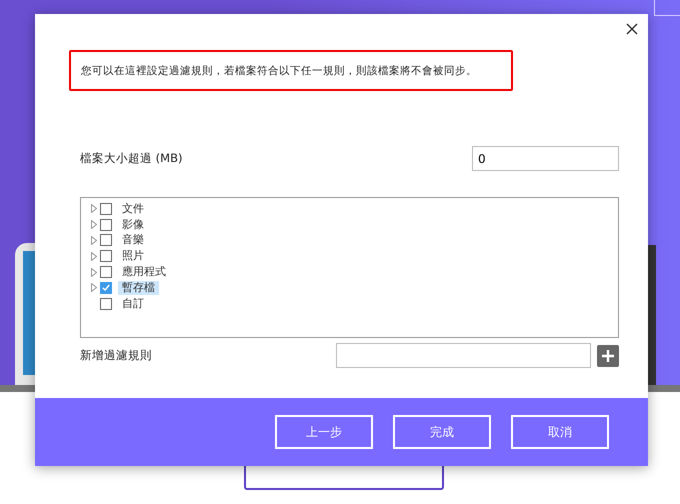  What do you see at coordinates (138, 287) in the screenshot?
I see `category-item: 暫存檔` at bounding box center [138, 287].